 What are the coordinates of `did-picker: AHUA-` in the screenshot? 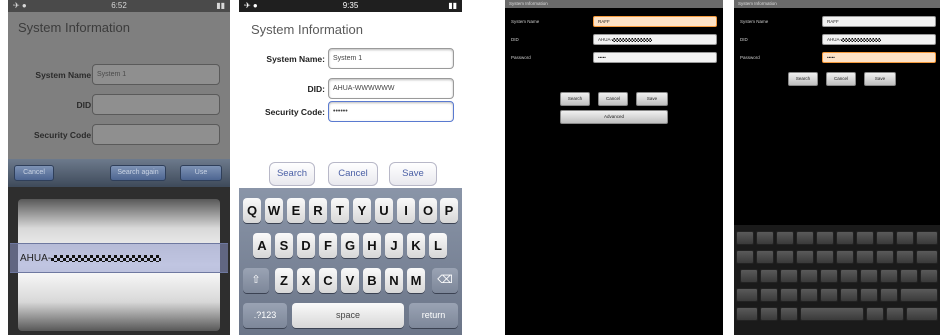 It's located at (119, 261).